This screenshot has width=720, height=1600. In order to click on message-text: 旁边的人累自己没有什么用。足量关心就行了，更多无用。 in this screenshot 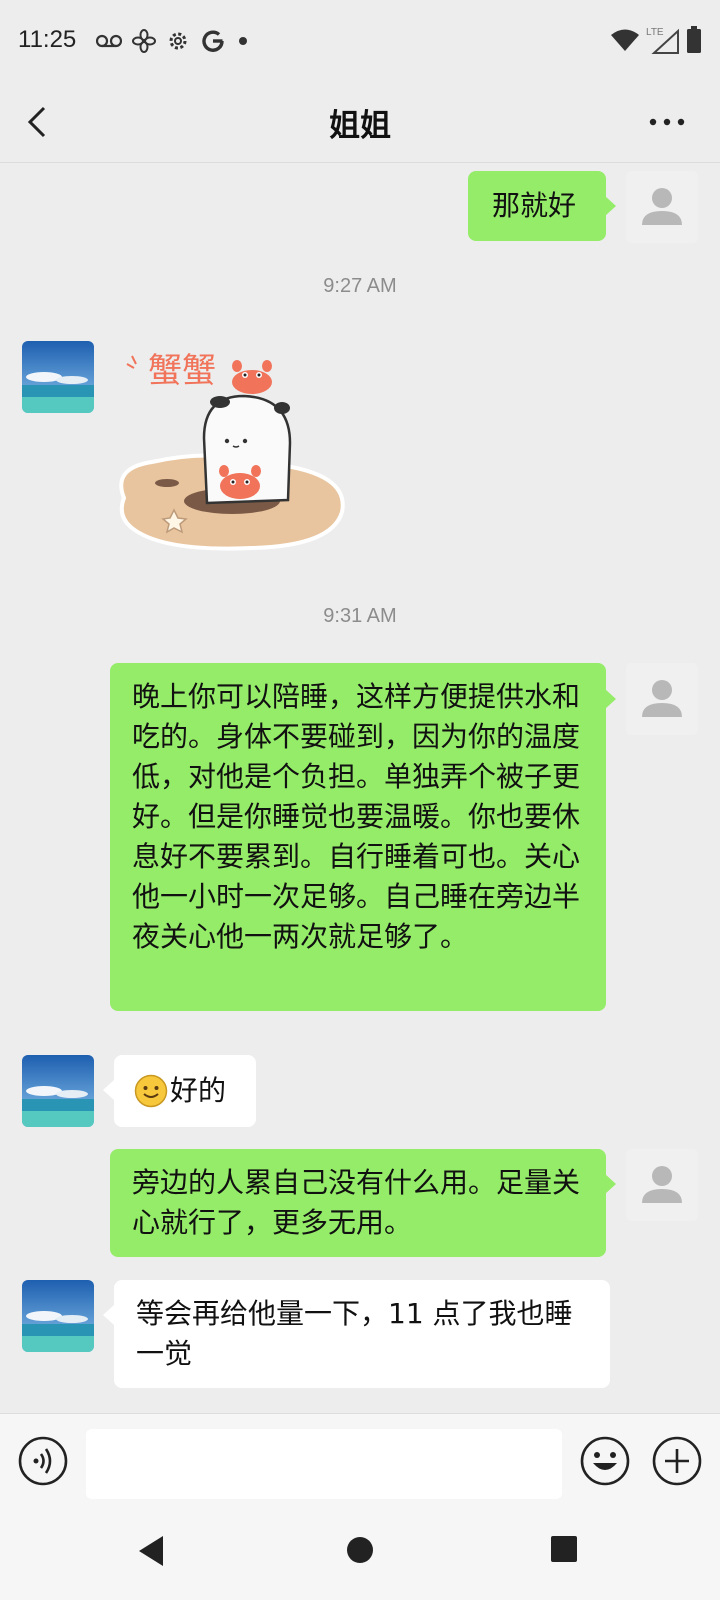, I will do `click(356, 1202)`.